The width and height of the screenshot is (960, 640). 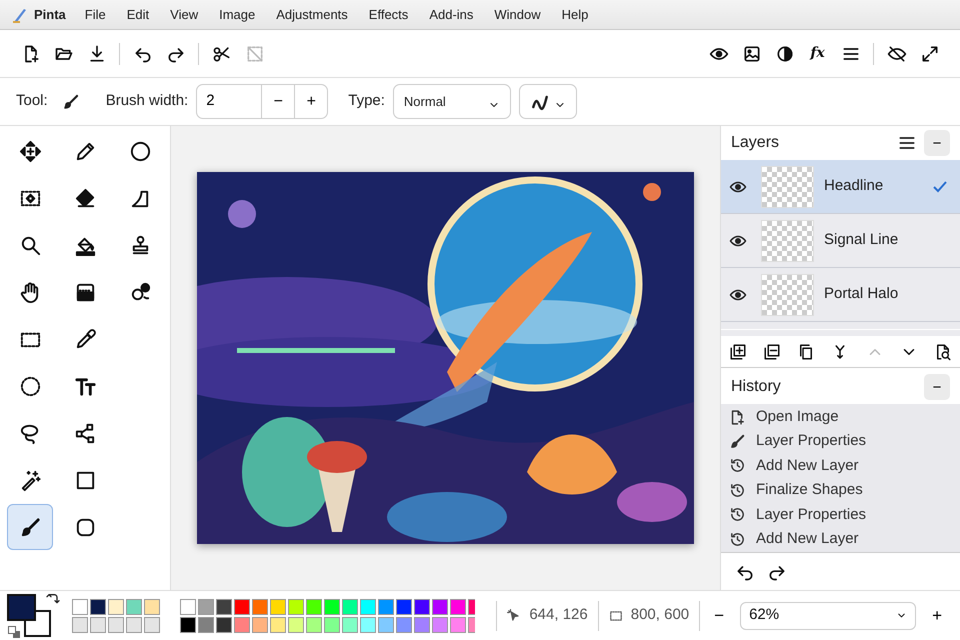 I want to click on history-label: Finalize Shapes, so click(x=809, y=490).